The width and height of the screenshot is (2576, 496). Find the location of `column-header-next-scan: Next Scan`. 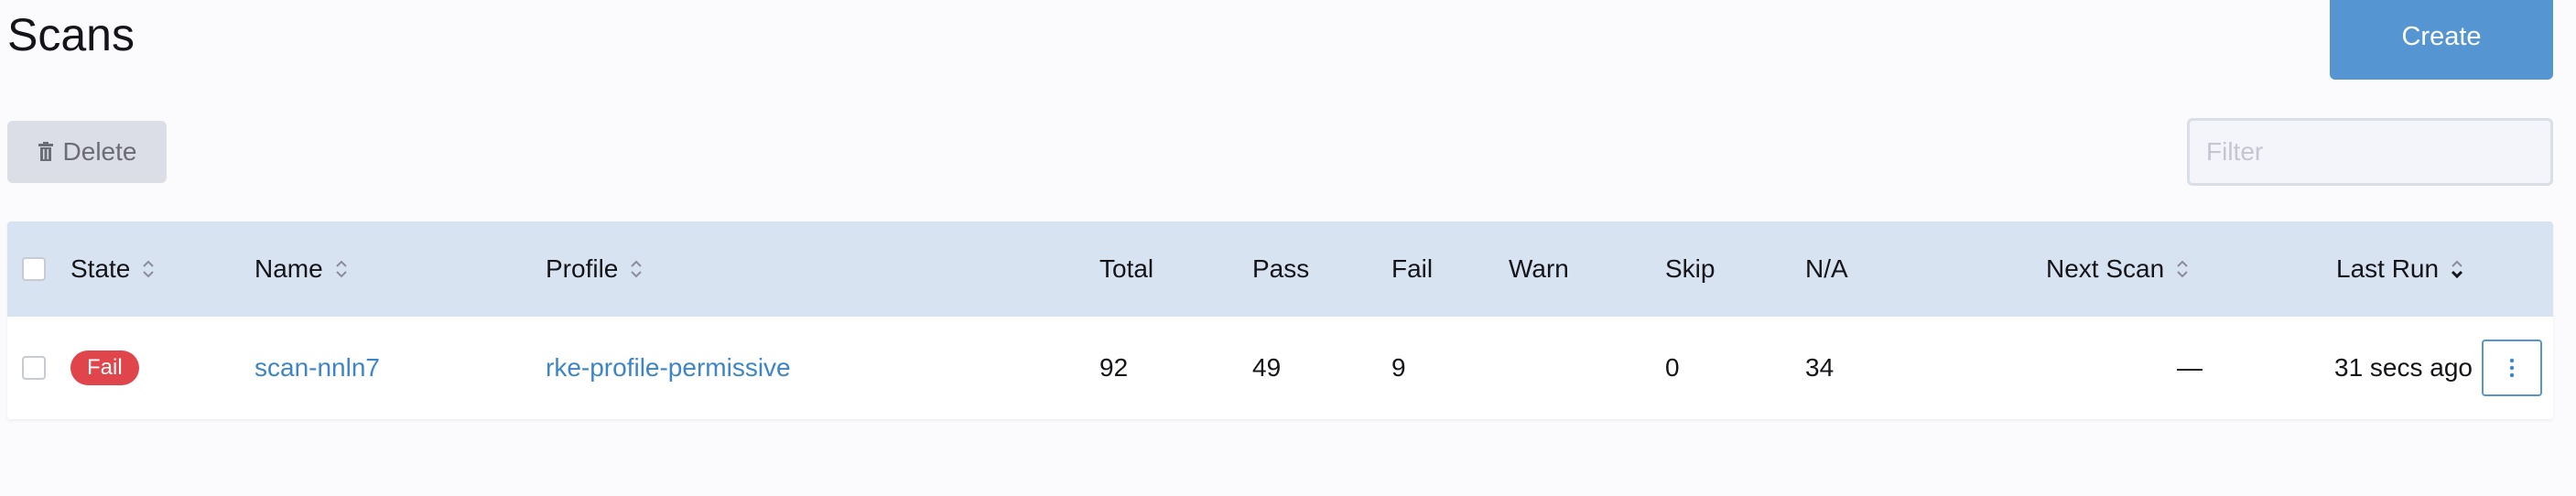

column-header-next-scan: Next Scan is located at coordinates (2118, 269).